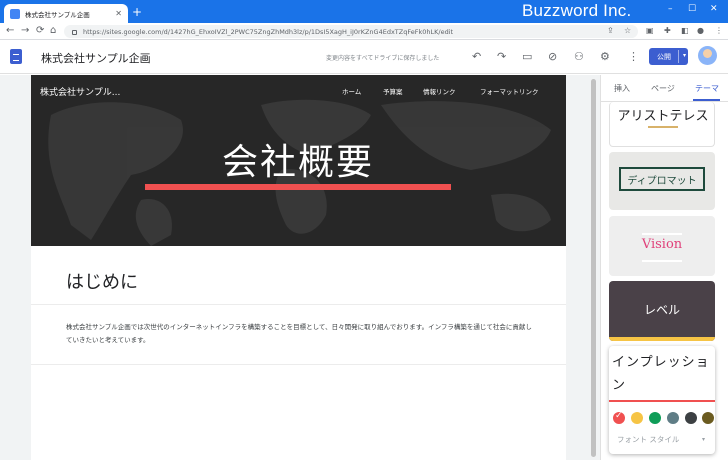 The image size is (728, 460). I want to click on home-icon: ⌂, so click(53, 31).